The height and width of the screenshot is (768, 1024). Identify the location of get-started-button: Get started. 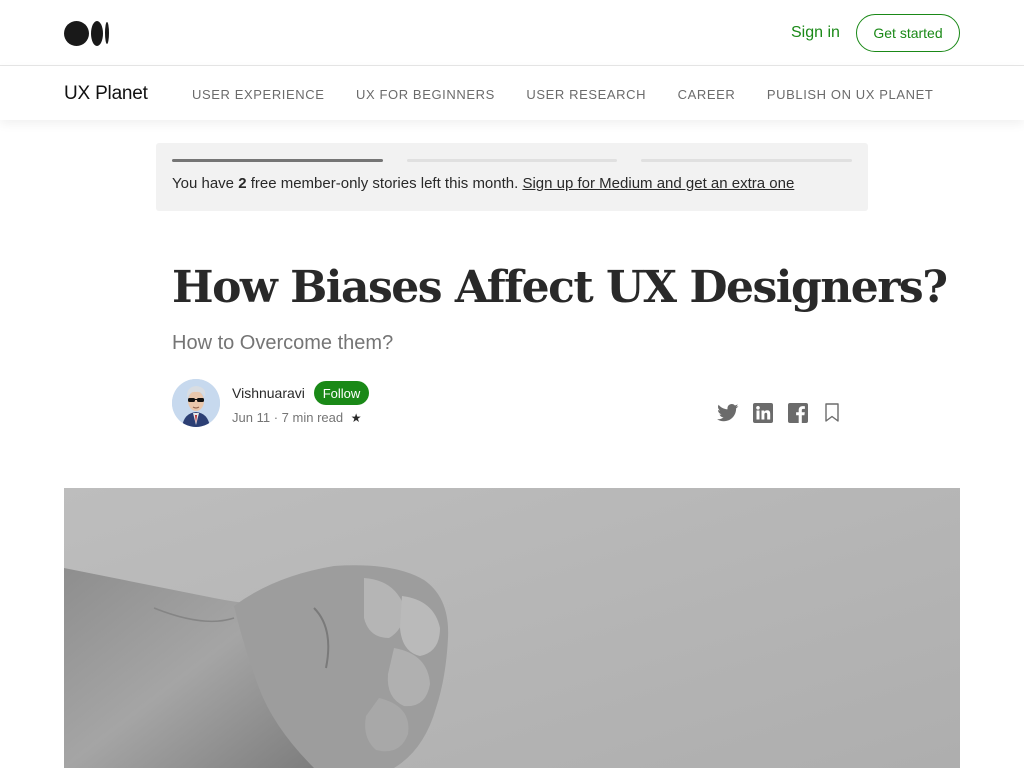
(908, 33).